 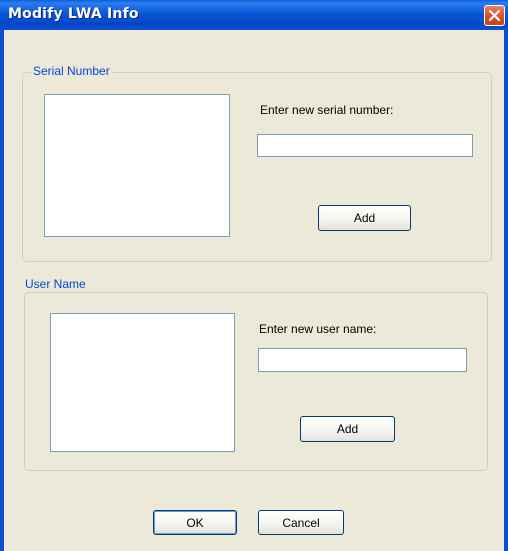 What do you see at coordinates (318, 329) in the screenshot?
I see `user-name-prompt: Enter new user name:` at bounding box center [318, 329].